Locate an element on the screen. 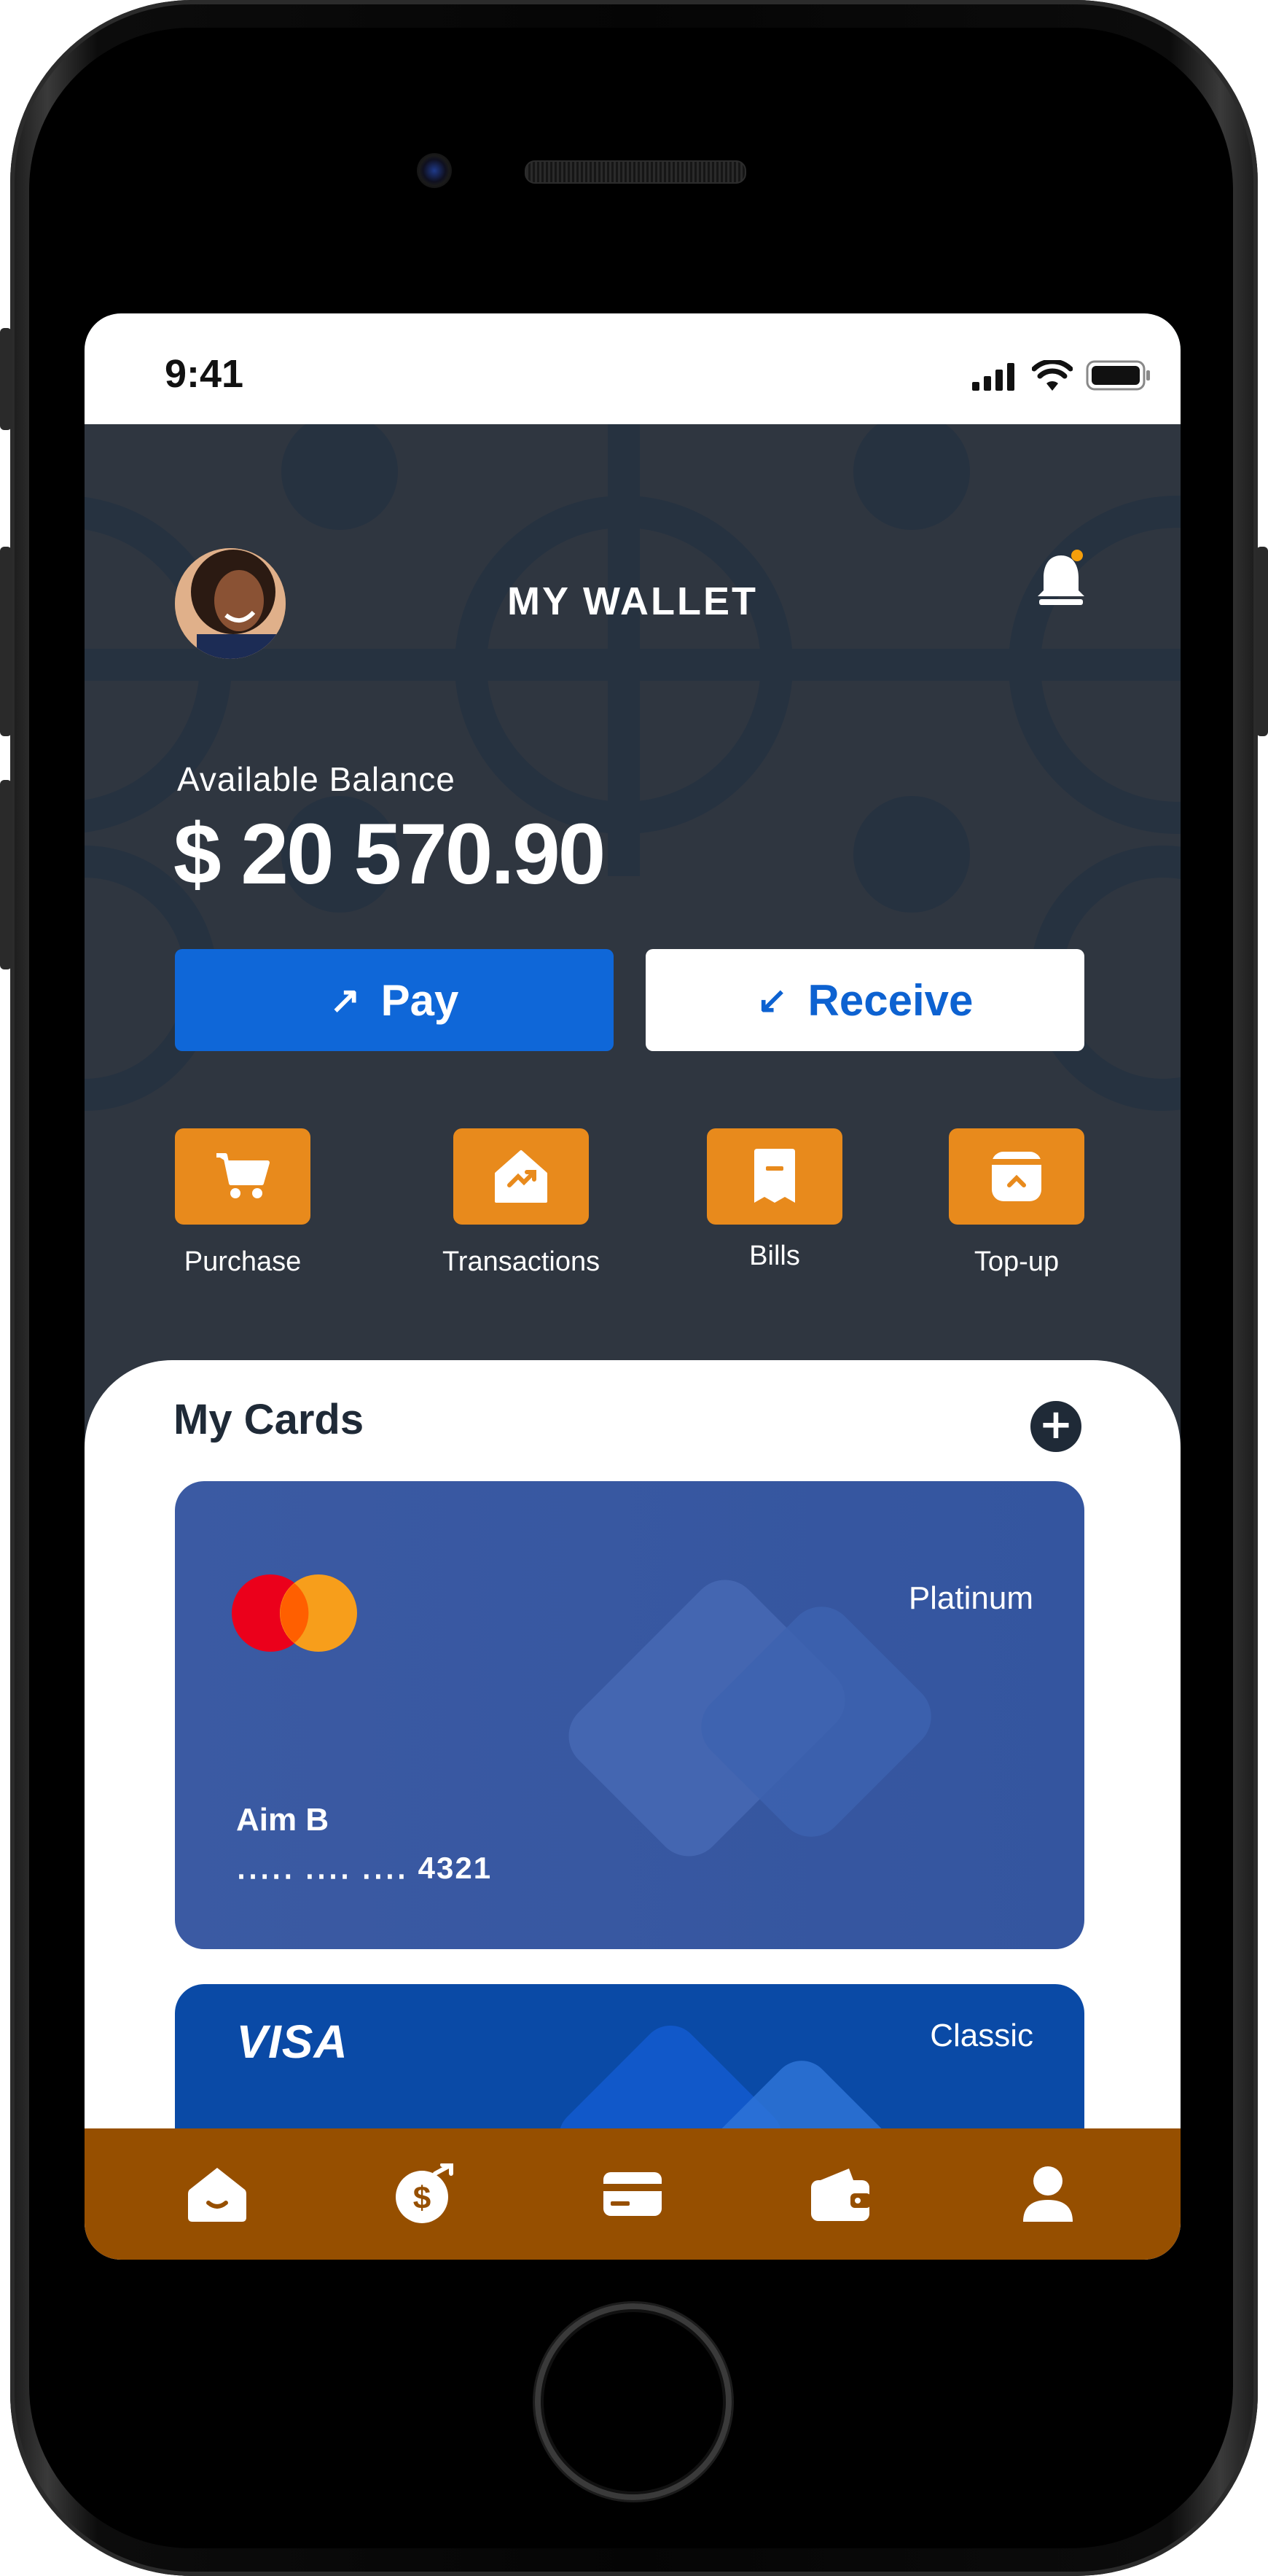  pay-button: ↗ Pay is located at coordinates (394, 1000).